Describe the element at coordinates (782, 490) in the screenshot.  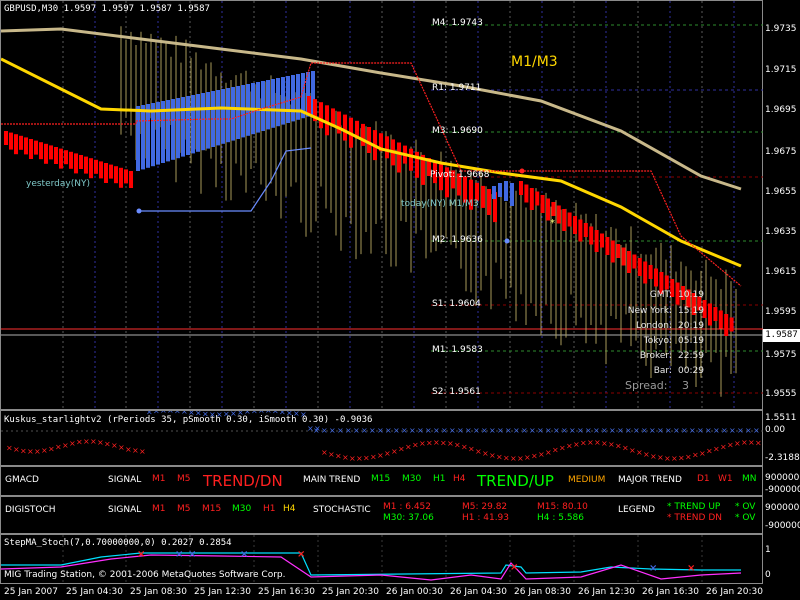
I see `gmacd-axis-bottom: -9000000` at that location.